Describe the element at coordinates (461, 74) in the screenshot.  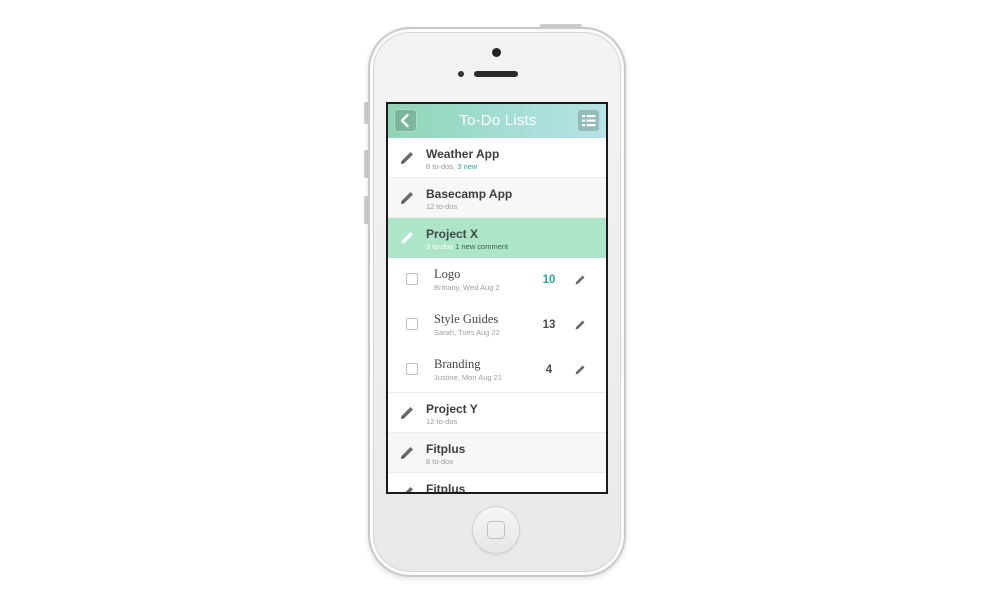
I see `proximity-sensor` at that location.